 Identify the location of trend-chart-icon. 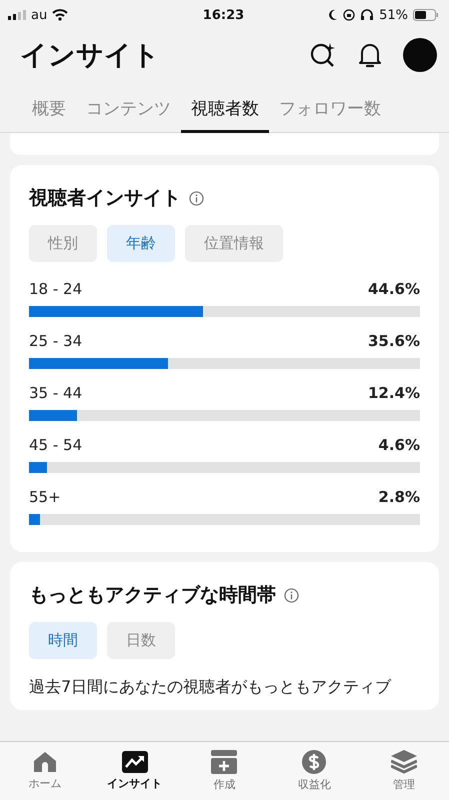
(135, 762).